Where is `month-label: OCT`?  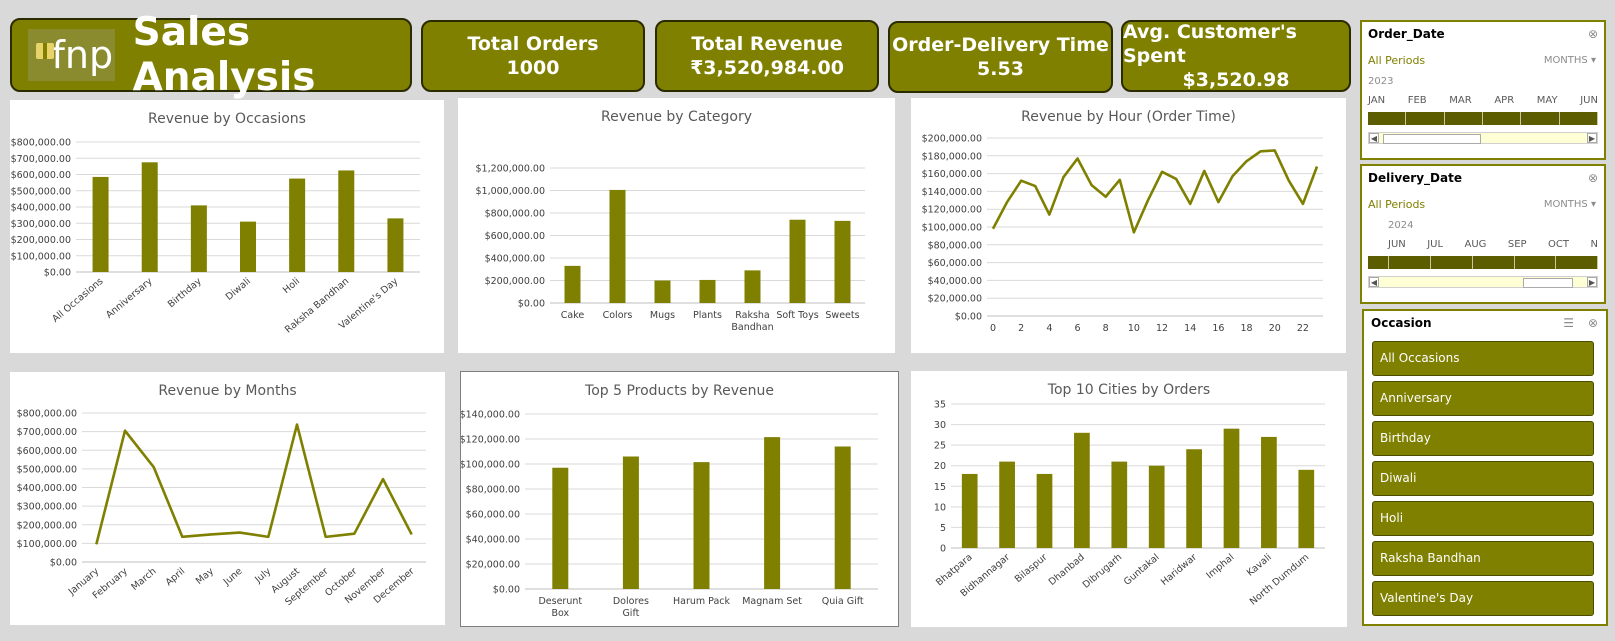 month-label: OCT is located at coordinates (1558, 244).